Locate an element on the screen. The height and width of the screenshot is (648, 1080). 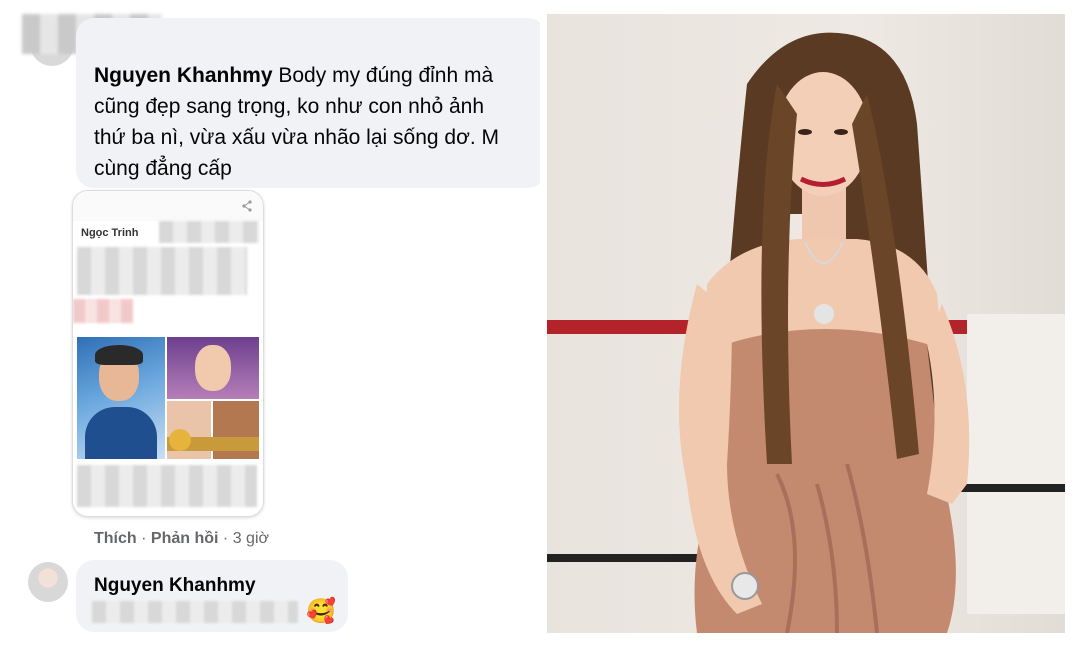
pendant is located at coordinates (824, 314).